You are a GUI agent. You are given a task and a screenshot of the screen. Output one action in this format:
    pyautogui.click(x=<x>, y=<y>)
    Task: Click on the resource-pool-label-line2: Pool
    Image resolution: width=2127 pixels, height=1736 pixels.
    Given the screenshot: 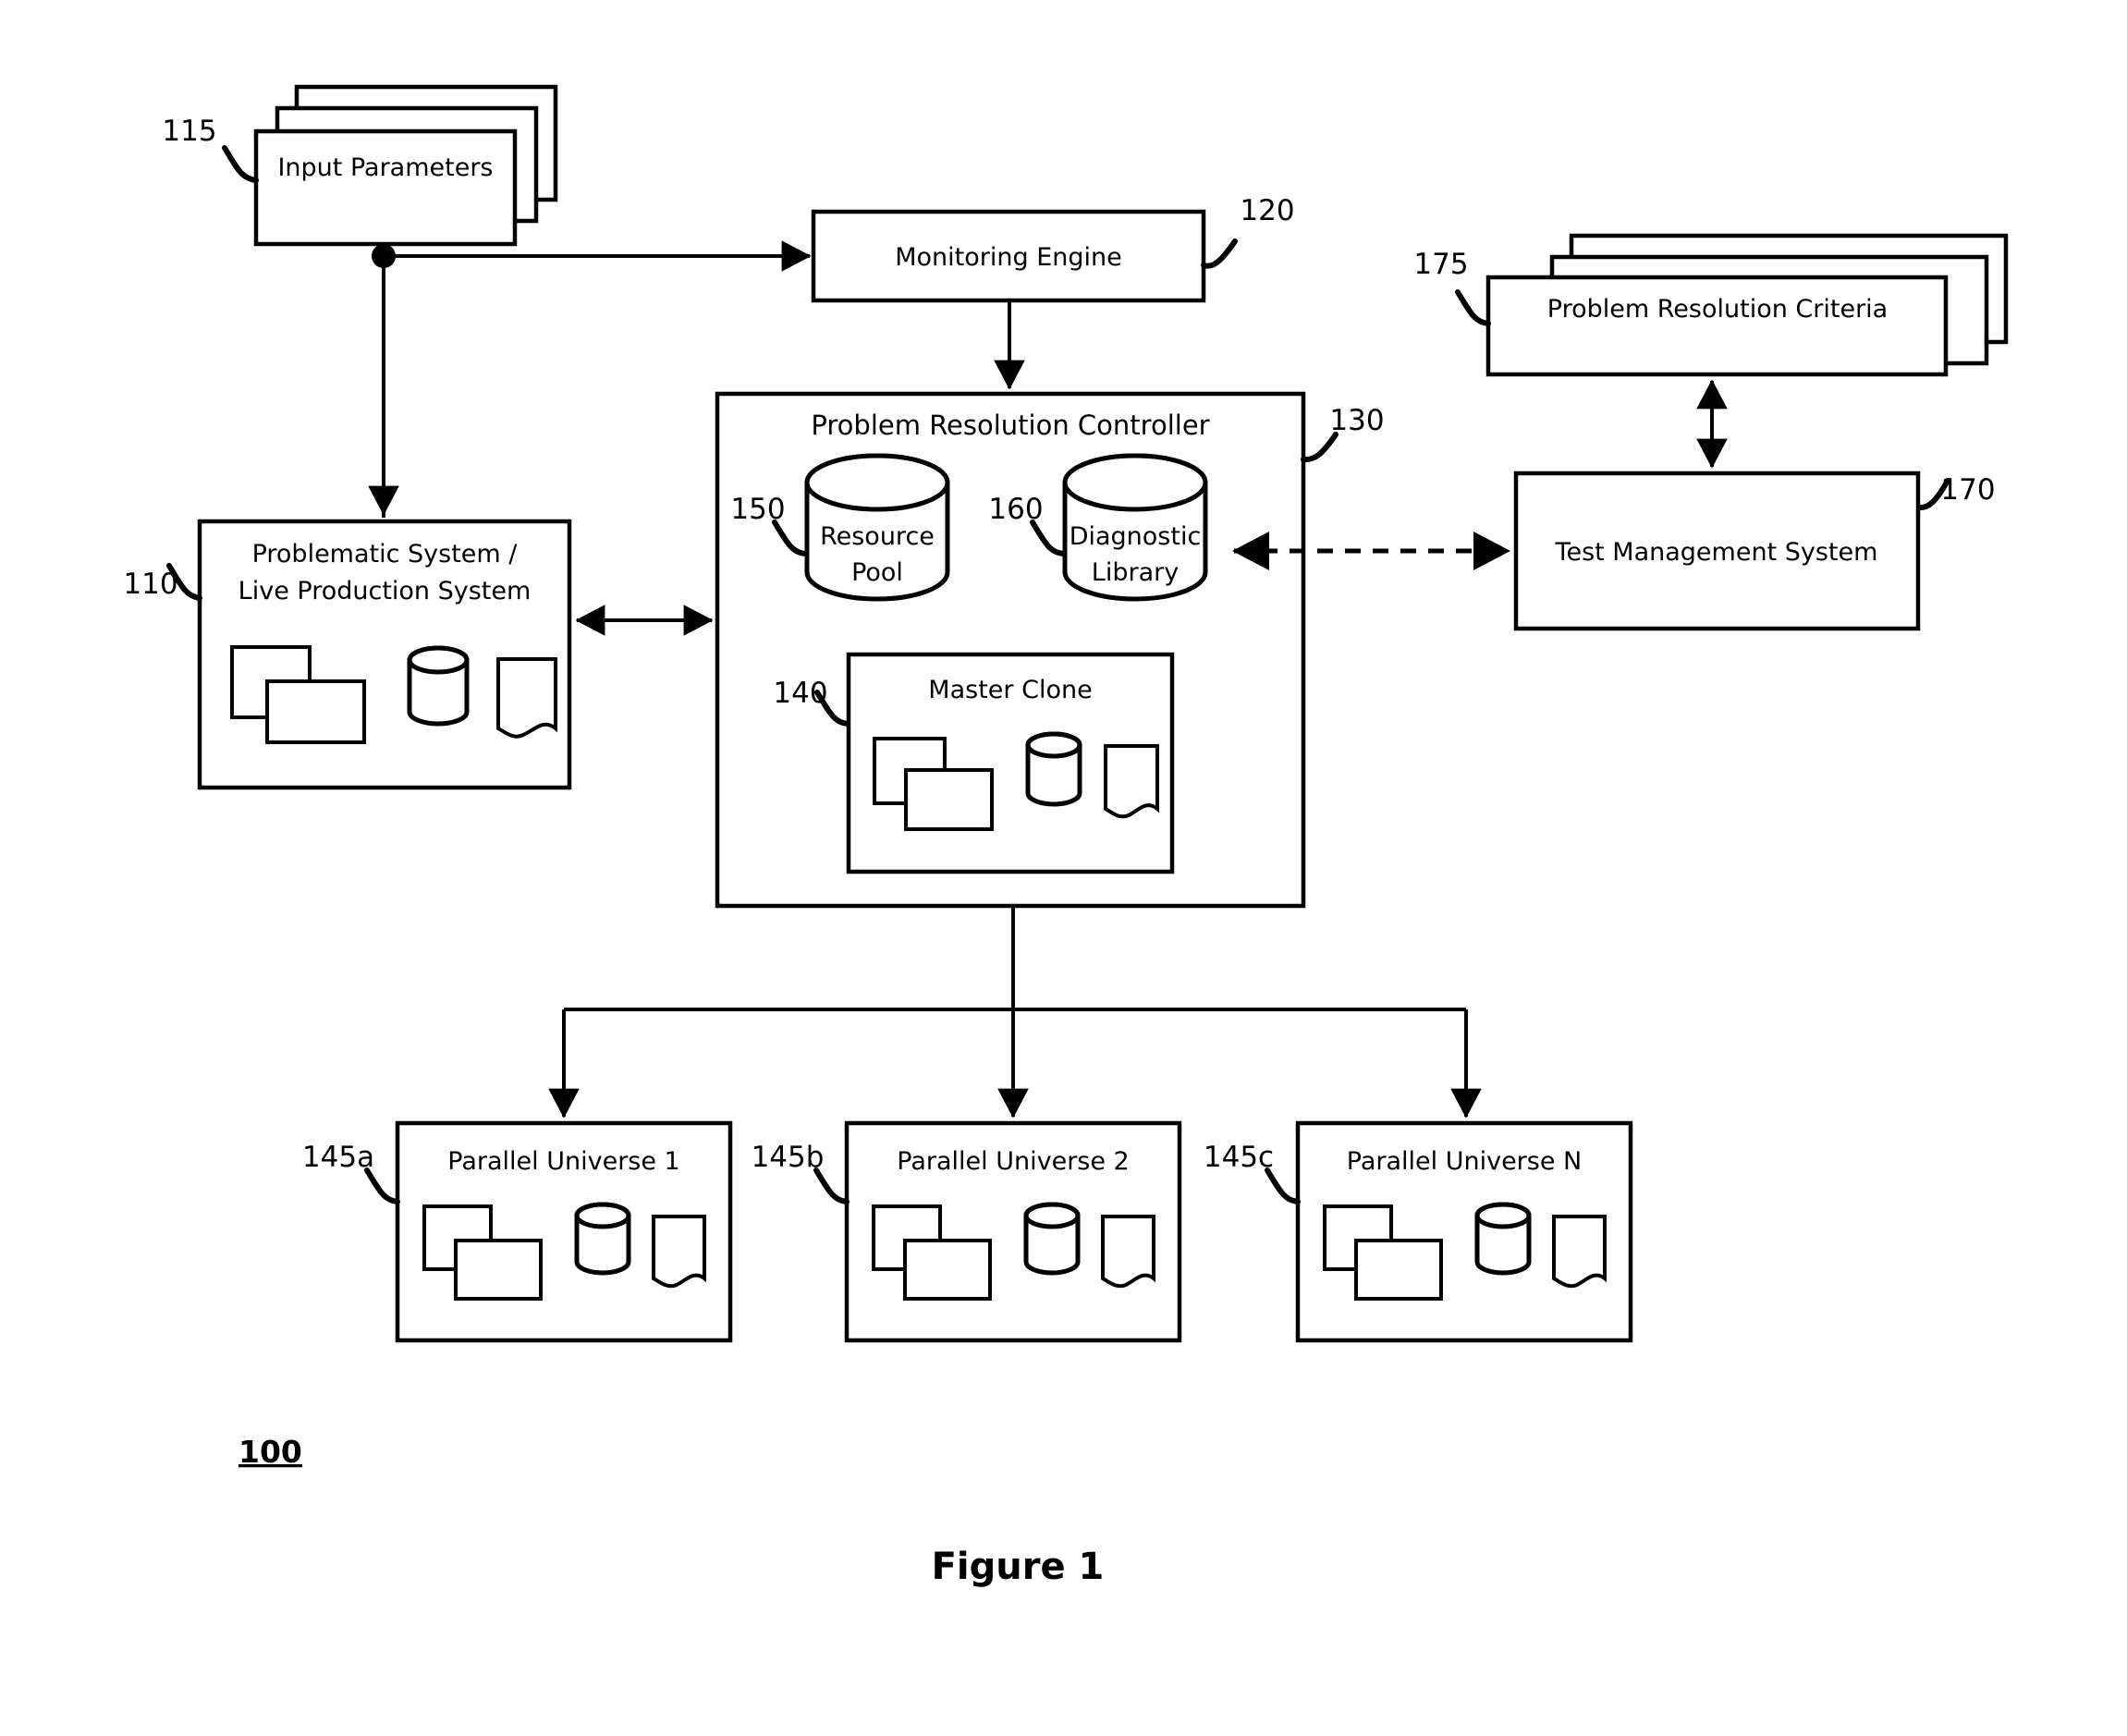 What is the action you would take?
    pyautogui.click(x=877, y=572)
    